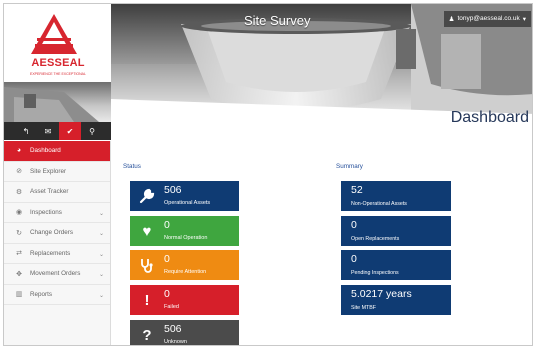  Describe the element at coordinates (396, 196) in the screenshot. I see `summary-tile-non-operational: 52 Non-Operational Assets` at that location.